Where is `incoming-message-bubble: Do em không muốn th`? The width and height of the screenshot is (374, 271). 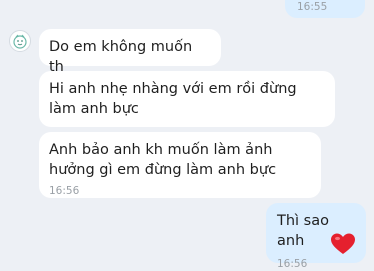 incoming-message-bubble: Do em không muốn th is located at coordinates (130, 52).